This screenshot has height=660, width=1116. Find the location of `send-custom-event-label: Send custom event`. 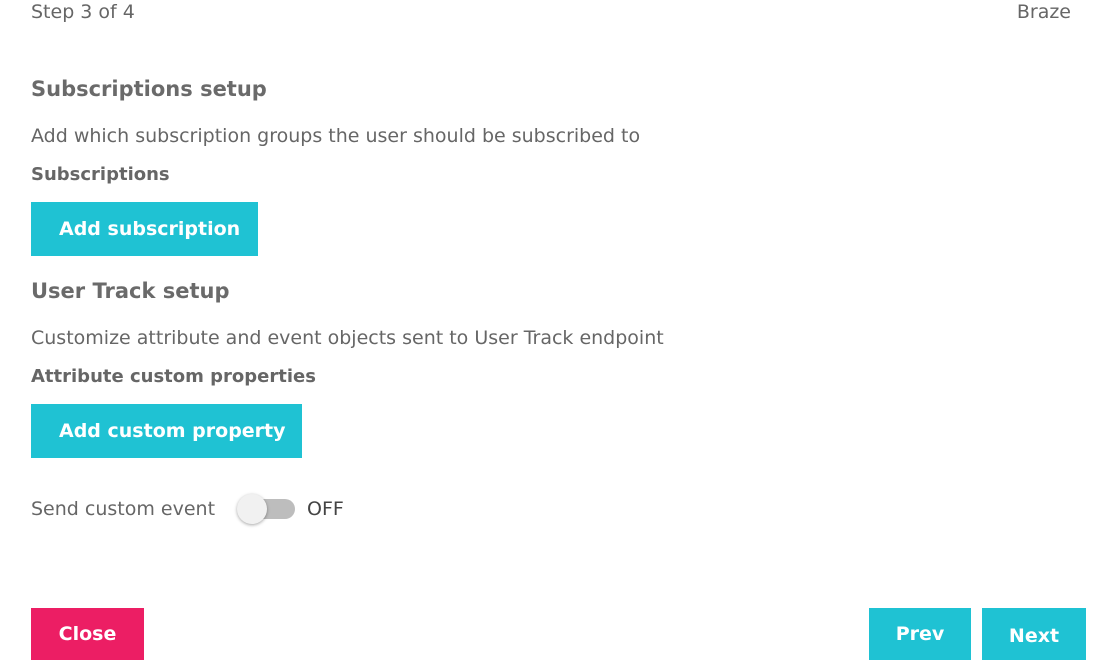

send-custom-event-label: Send custom event is located at coordinates (123, 509).